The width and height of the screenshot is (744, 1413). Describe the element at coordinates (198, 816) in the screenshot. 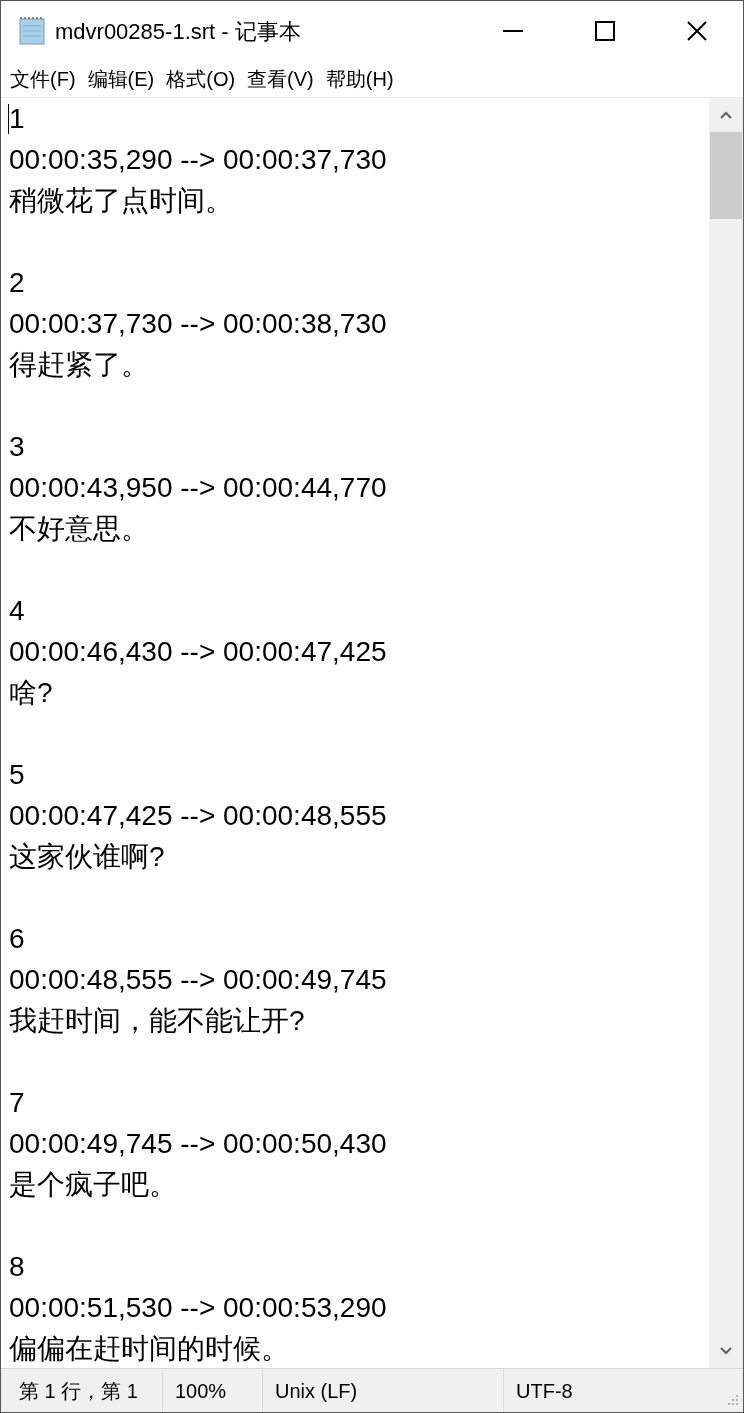

I see `subtitle-timestamp: 00:00:47,425 --> 00:00:48,555` at that location.